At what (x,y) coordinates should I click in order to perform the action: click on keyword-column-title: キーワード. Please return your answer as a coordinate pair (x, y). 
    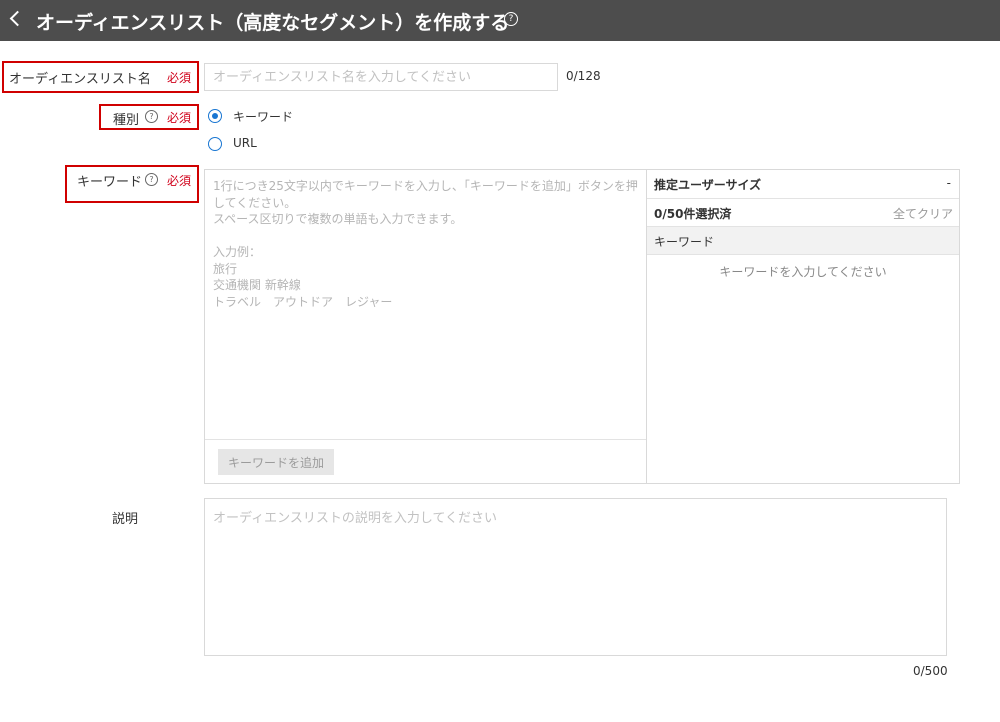
    Looking at the image, I should click on (684, 242).